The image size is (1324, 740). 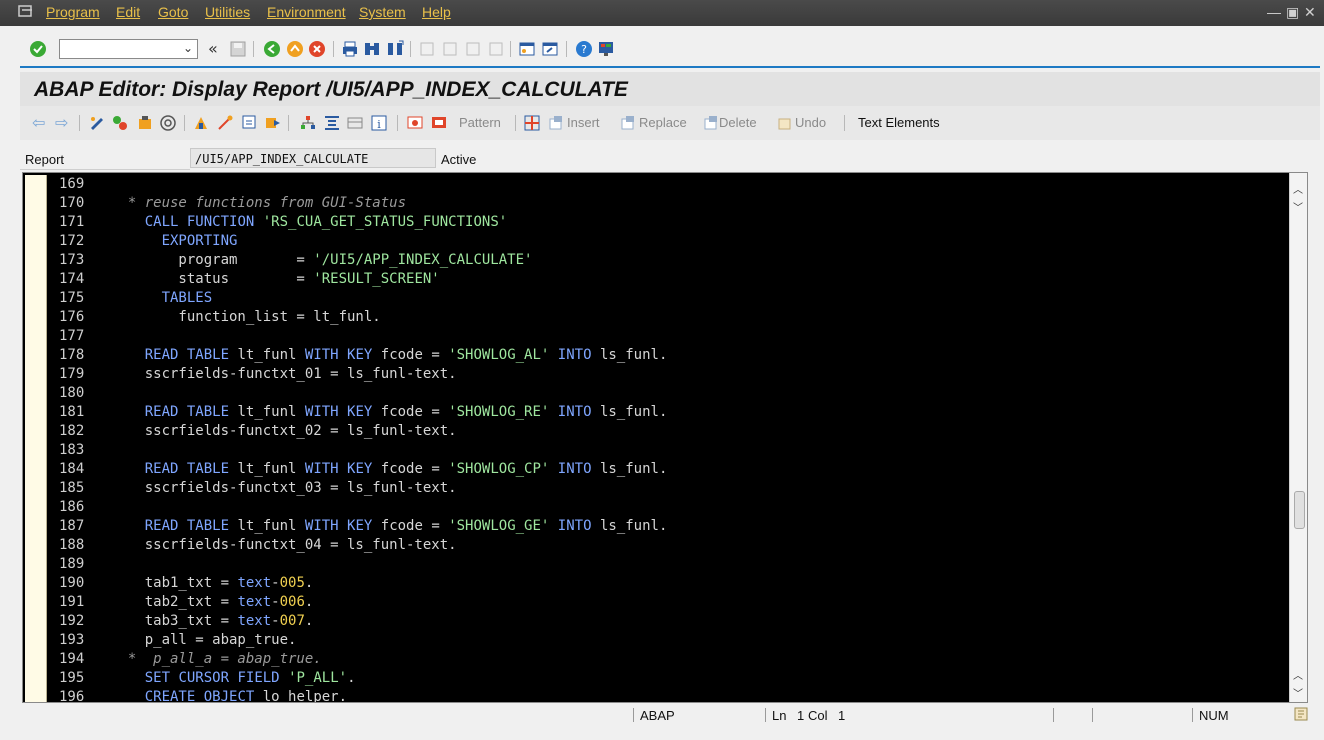 I want to click on toolbar-divider, so click(x=670, y=67).